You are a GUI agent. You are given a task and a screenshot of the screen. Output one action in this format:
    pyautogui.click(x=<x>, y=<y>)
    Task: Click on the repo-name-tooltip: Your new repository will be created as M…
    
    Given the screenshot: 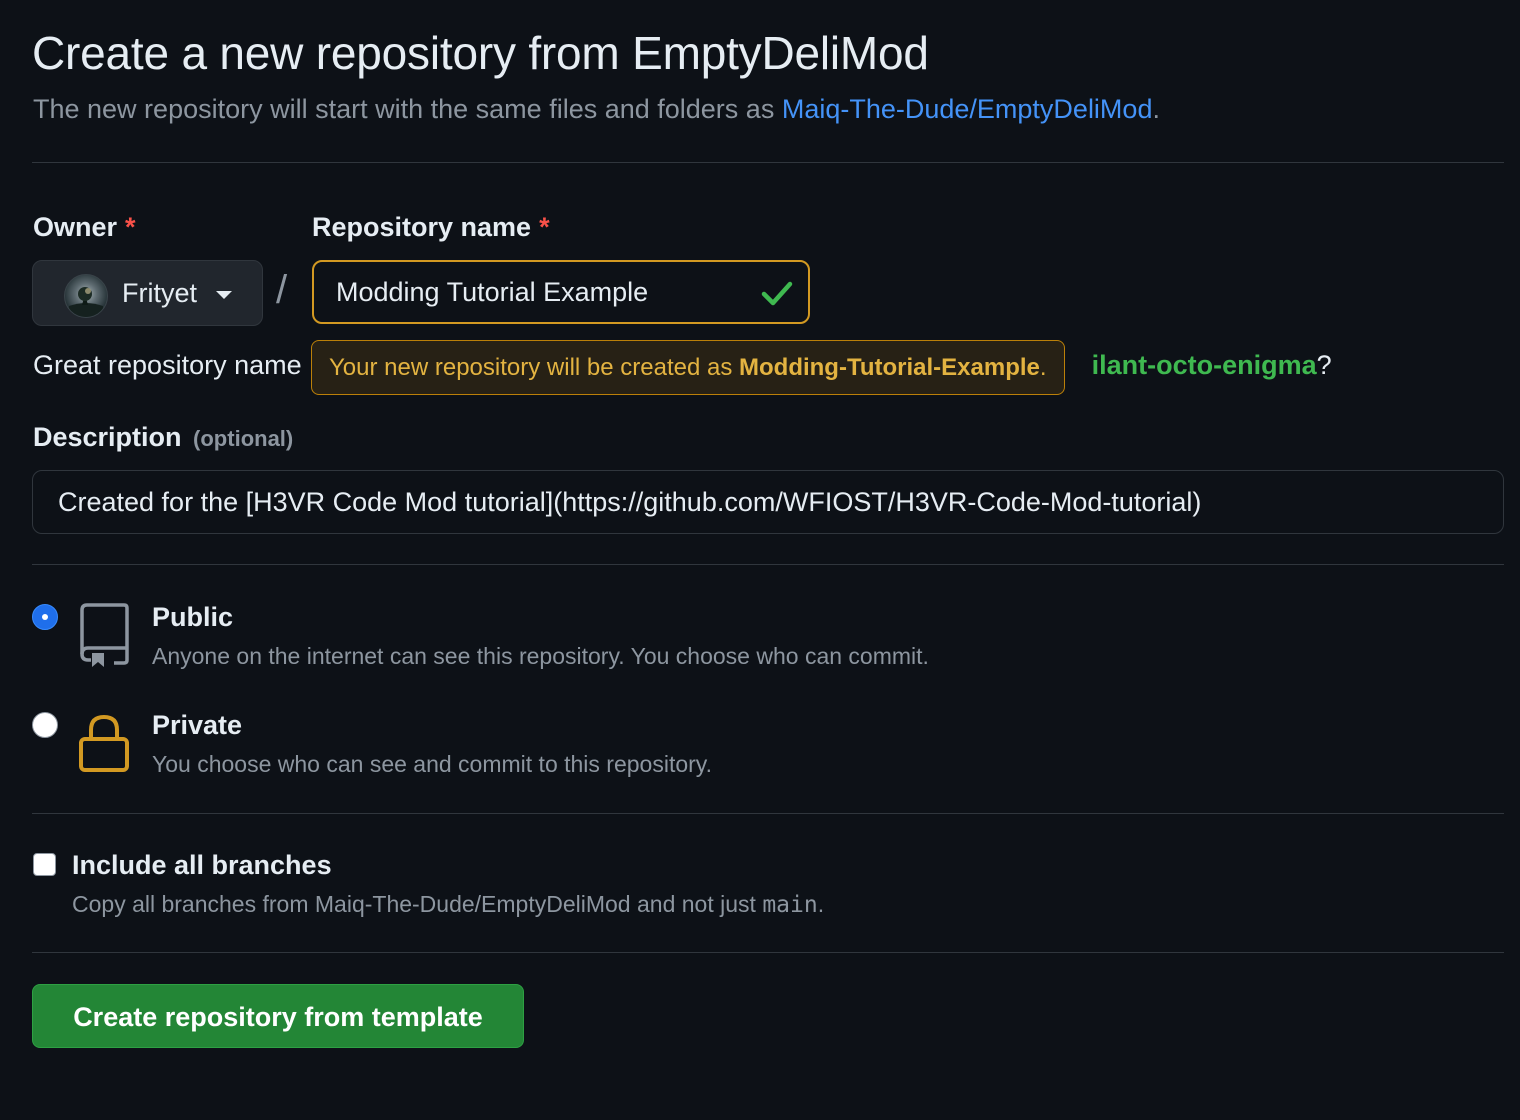 What is the action you would take?
    pyautogui.click(x=688, y=367)
    